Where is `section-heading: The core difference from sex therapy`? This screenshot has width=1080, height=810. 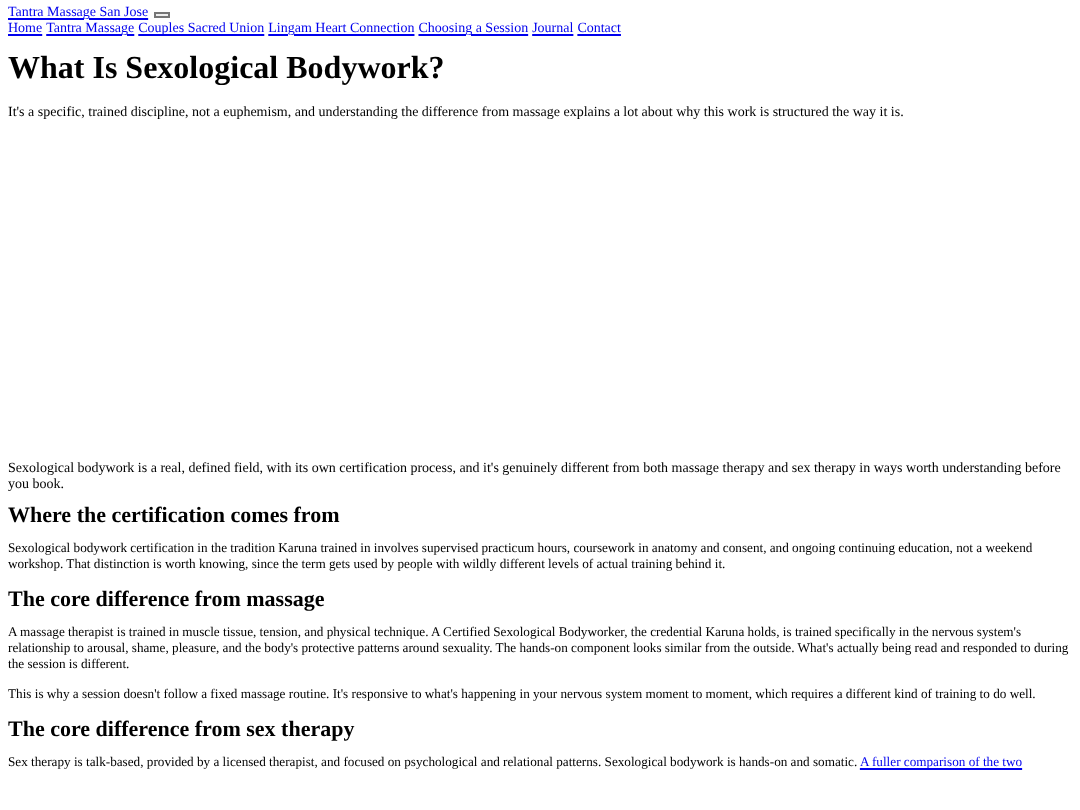
section-heading: The core difference from sex therapy is located at coordinates (182, 731).